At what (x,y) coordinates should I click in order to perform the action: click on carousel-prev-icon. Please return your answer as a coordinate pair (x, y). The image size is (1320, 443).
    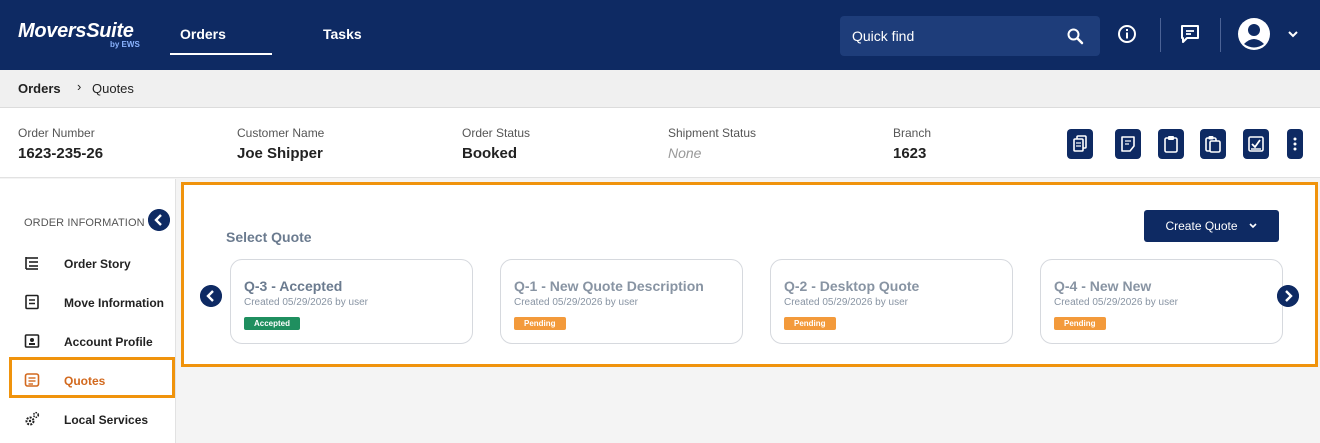
    Looking at the image, I should click on (211, 296).